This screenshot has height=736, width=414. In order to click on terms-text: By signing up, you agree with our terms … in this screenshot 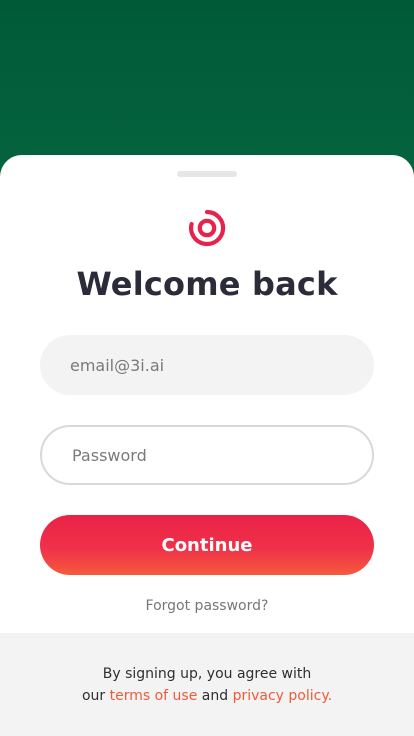, I will do `click(207, 685)`.